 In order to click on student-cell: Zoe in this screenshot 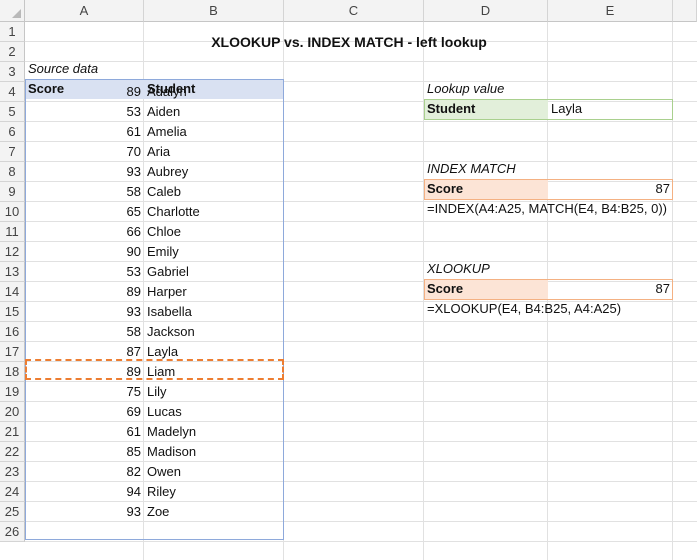, I will do `click(213, 512)`.